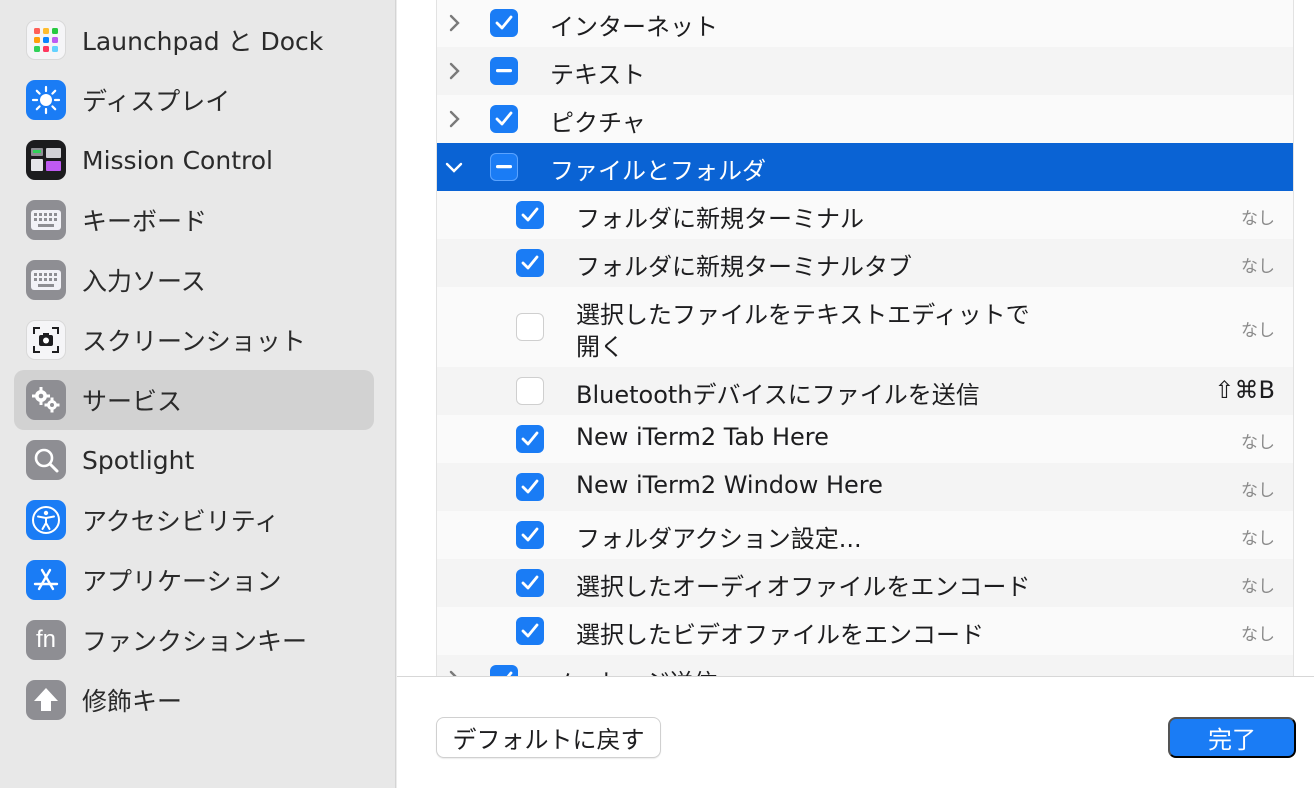  What do you see at coordinates (46, 100) in the screenshot?
I see `display-sun-icon` at bounding box center [46, 100].